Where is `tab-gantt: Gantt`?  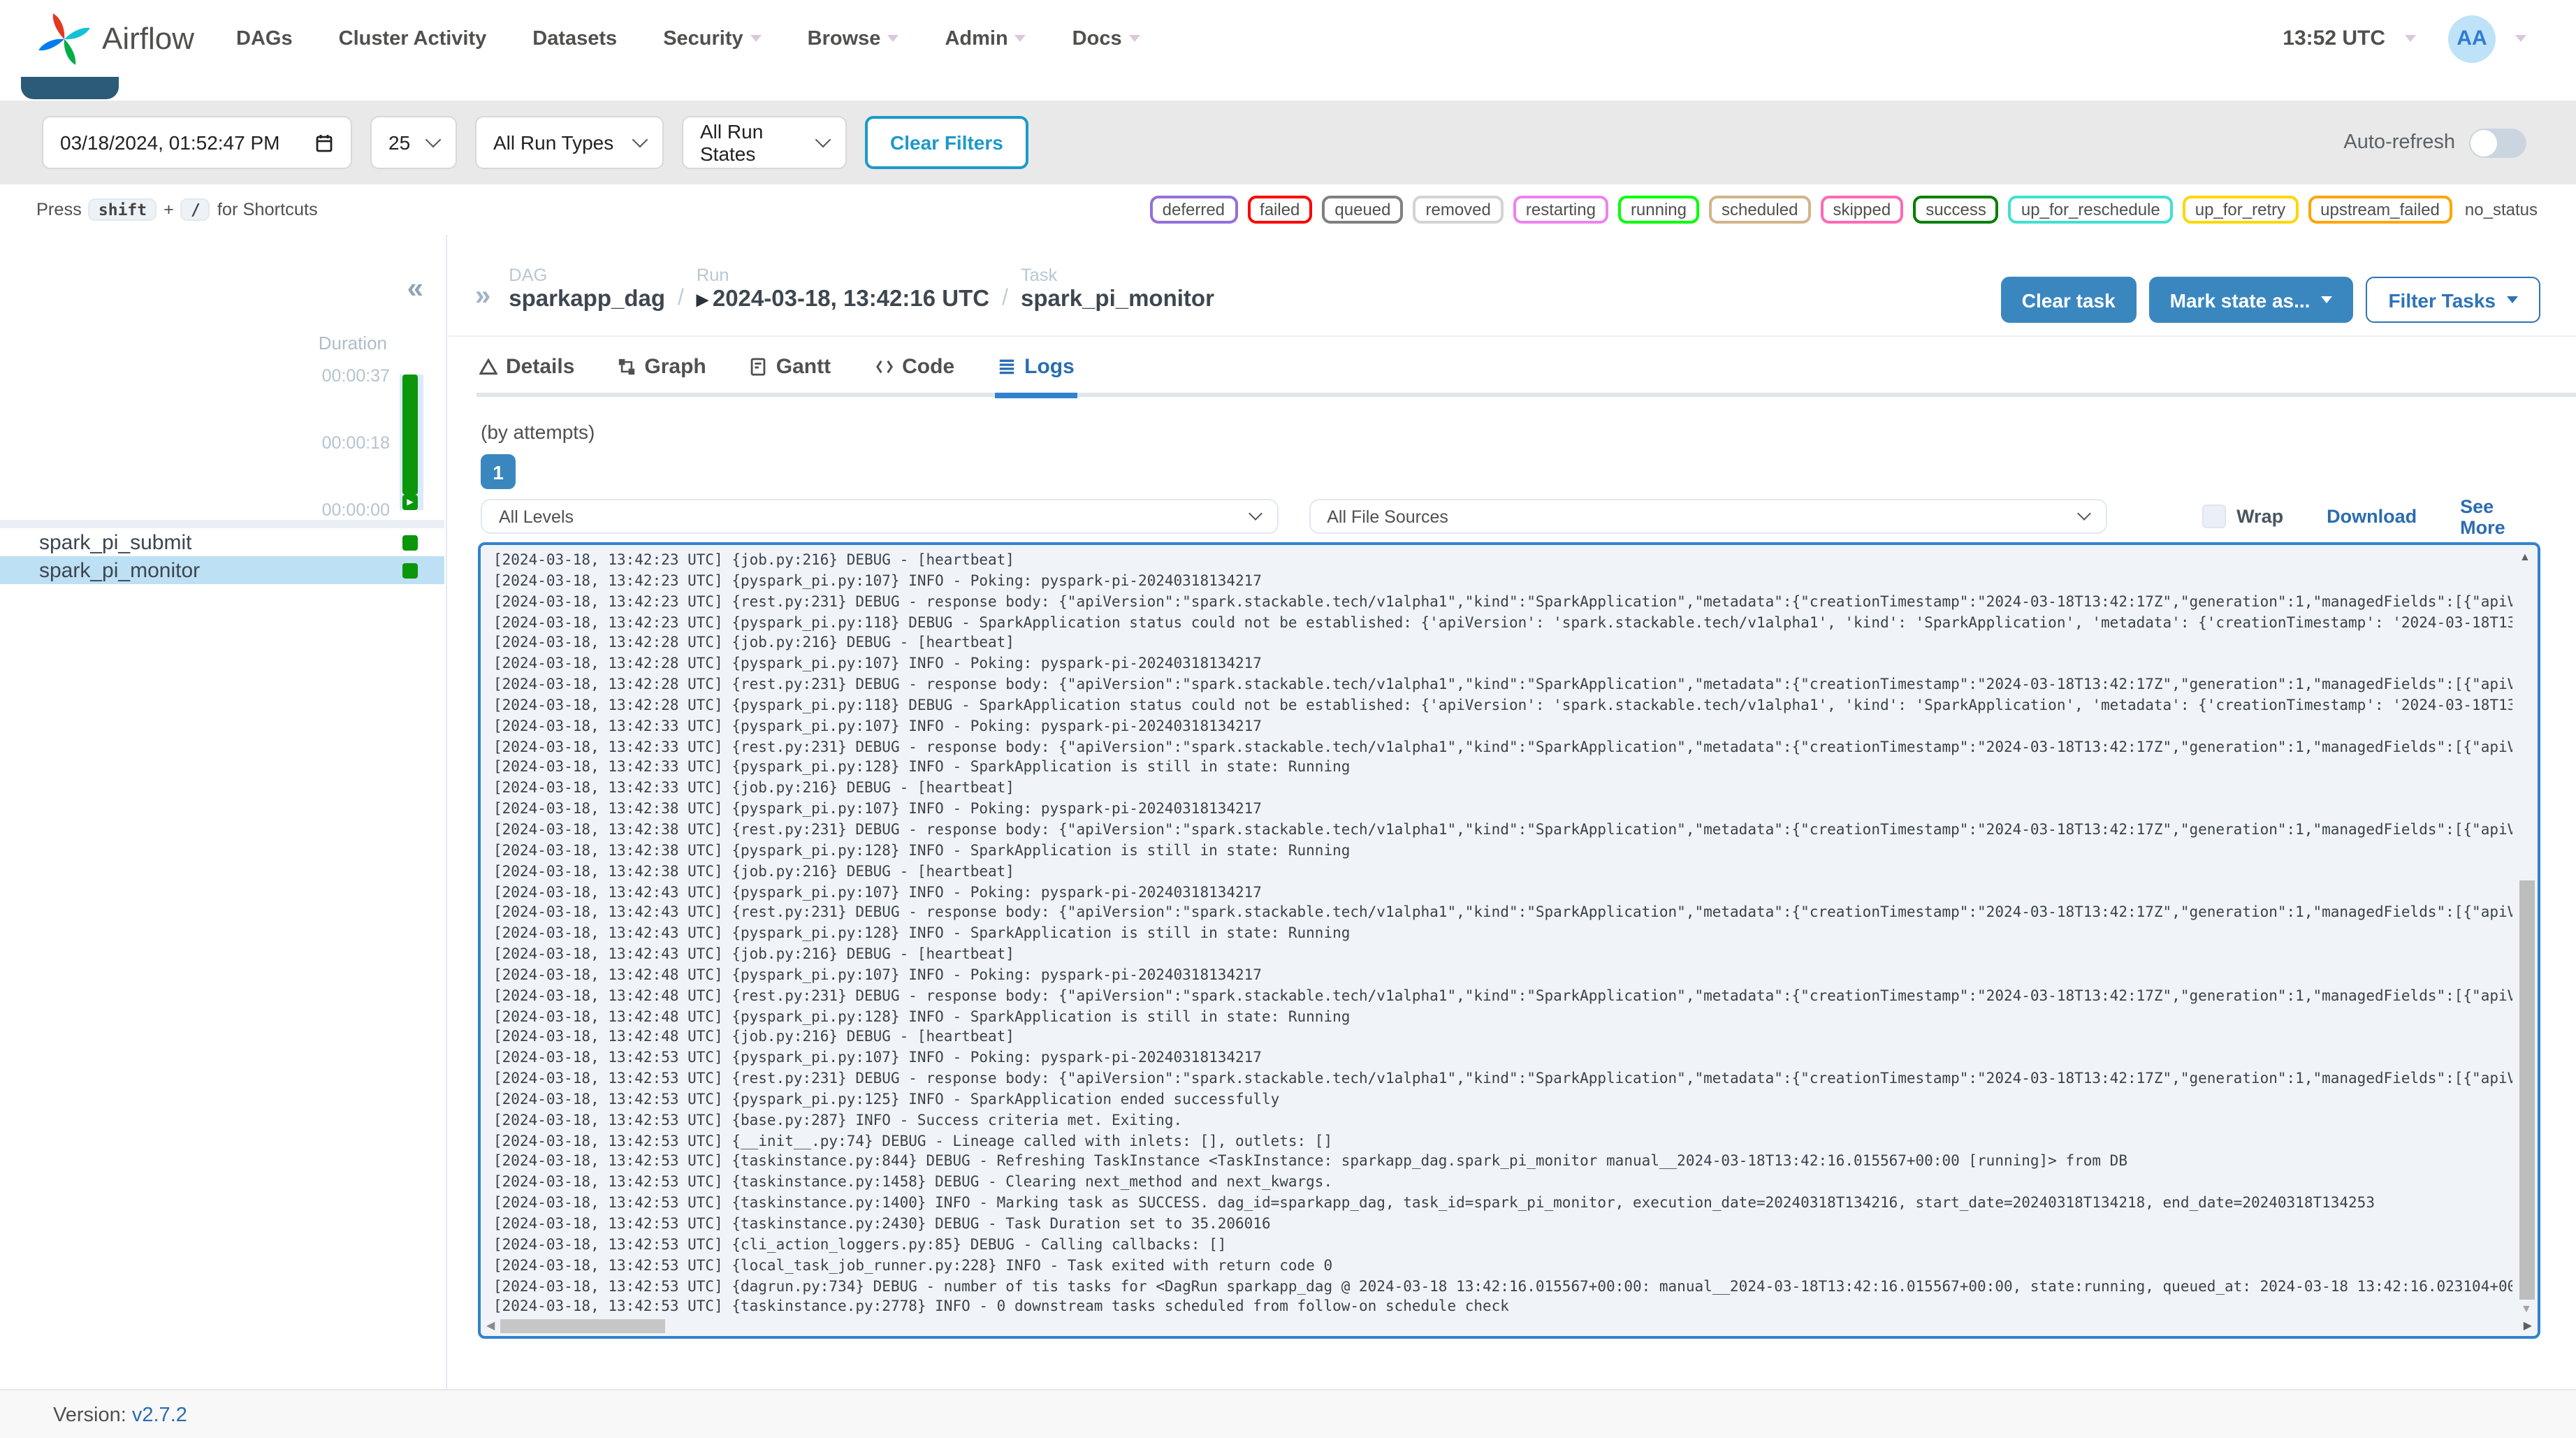
tab-gantt: Gantt is located at coordinates (790, 372).